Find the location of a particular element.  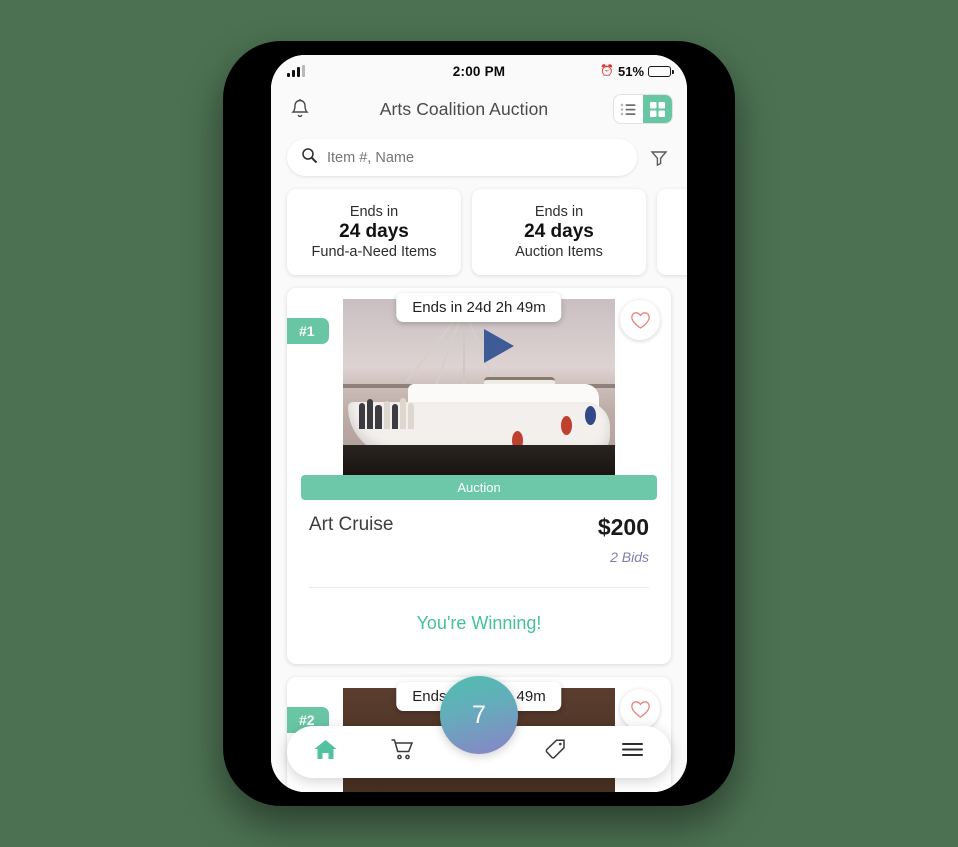

filter-funnel-icon is located at coordinates (659, 158).